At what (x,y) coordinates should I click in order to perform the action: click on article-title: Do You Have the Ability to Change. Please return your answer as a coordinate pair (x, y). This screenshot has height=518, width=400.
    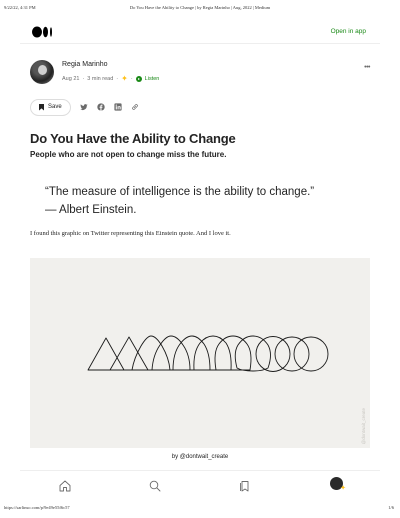
    Looking at the image, I should click on (133, 138).